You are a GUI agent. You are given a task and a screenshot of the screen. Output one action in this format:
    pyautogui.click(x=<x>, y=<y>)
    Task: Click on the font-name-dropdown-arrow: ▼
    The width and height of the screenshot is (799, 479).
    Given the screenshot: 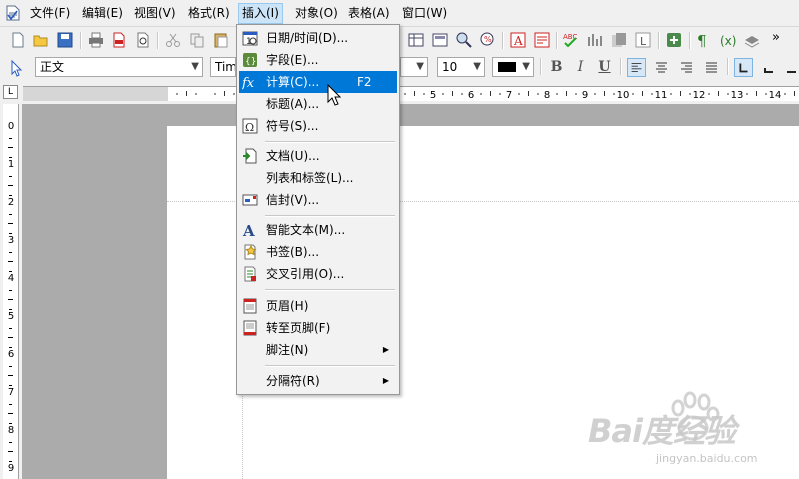 What is the action you would take?
    pyautogui.click(x=414, y=67)
    